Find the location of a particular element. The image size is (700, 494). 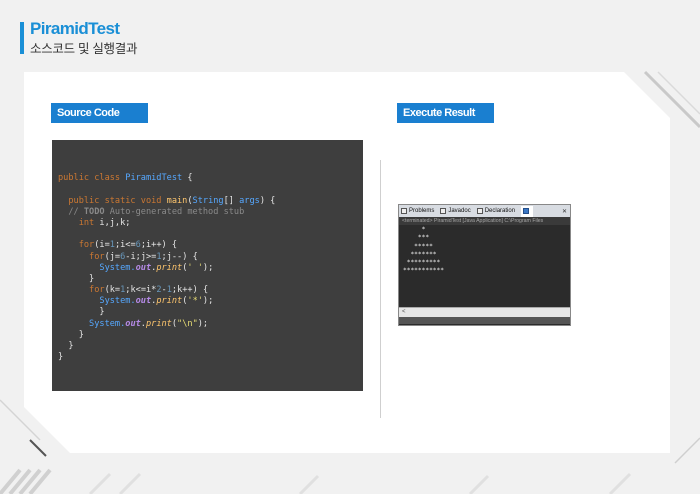

code-token: Auto-generated method stub is located at coordinates (174, 211).